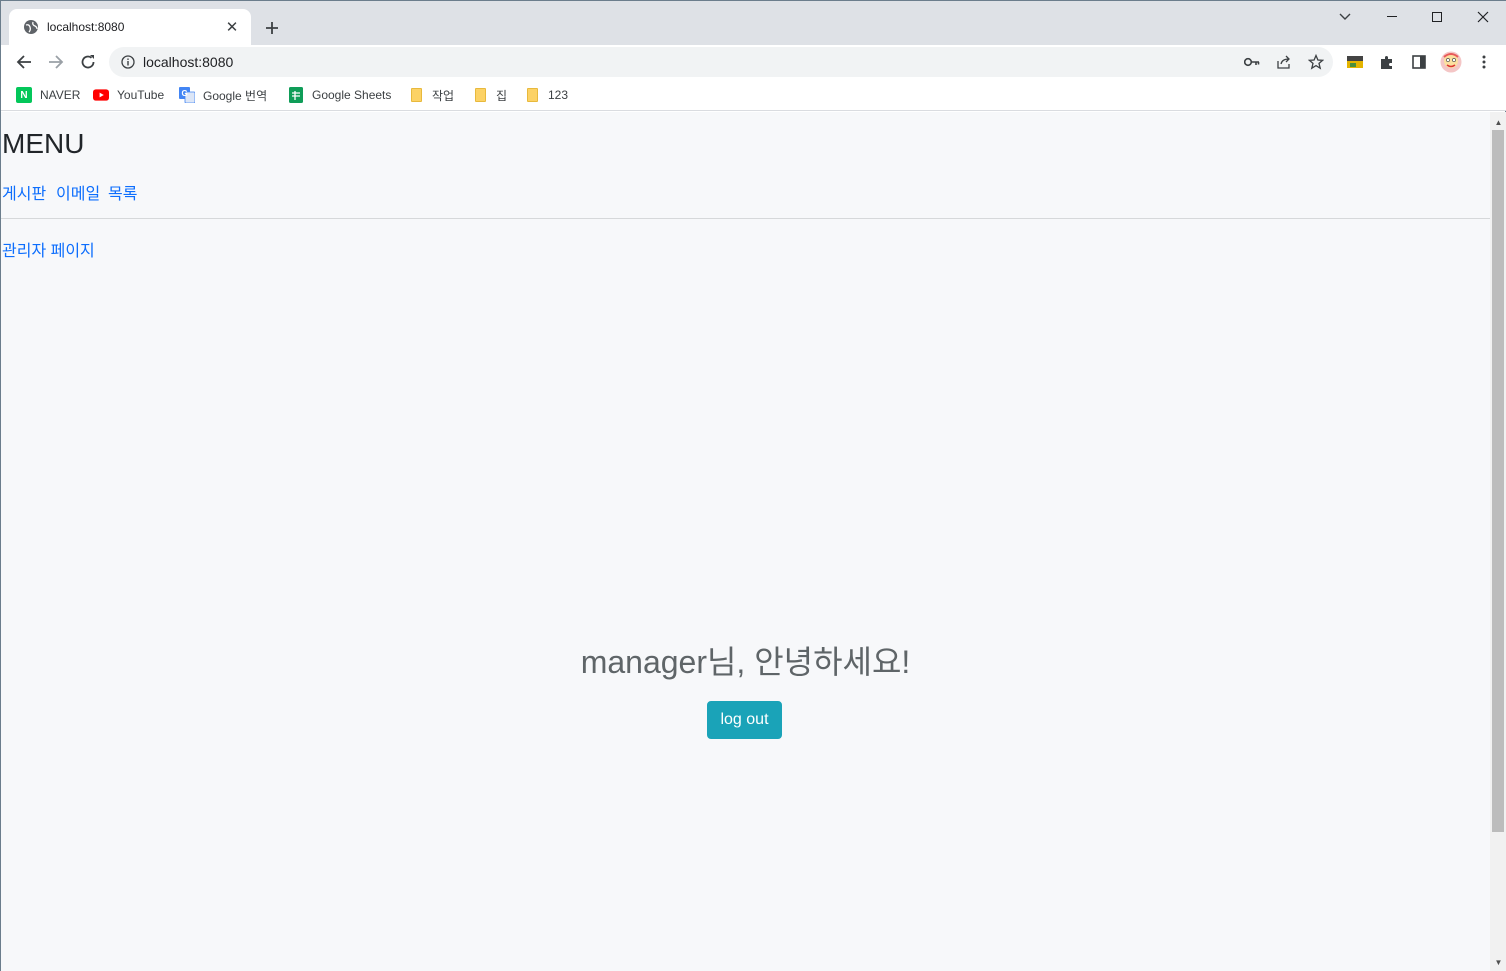 The height and width of the screenshot is (971, 1506). I want to click on bookmark-label: 집, so click(502, 95).